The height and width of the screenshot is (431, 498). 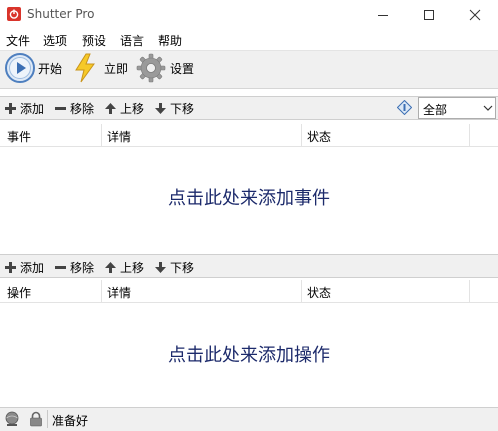 I want to click on events-add-button: 添加, so click(x=24, y=108).